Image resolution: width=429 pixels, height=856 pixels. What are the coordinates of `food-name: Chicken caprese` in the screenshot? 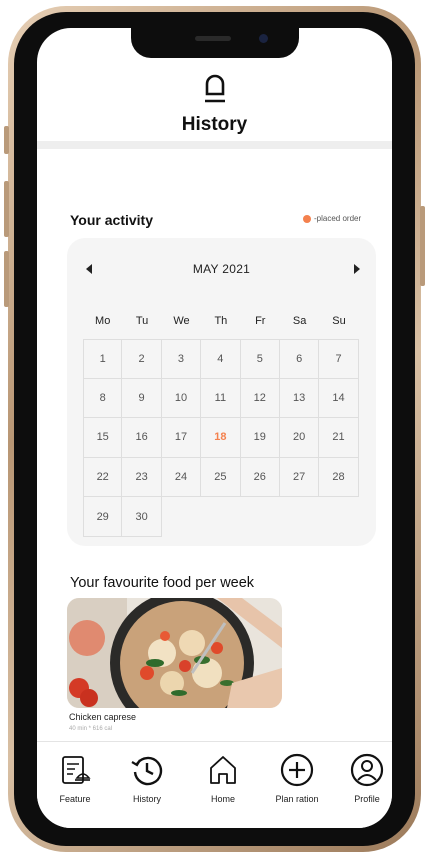 It's located at (103, 717).